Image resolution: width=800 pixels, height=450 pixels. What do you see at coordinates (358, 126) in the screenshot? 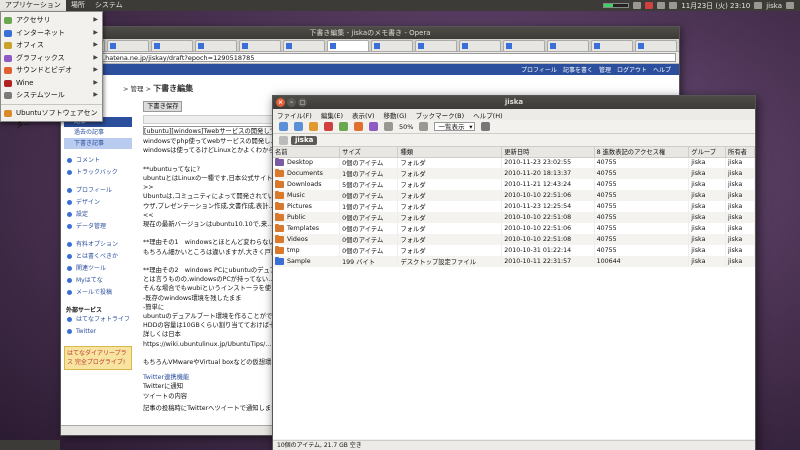
I see `home-icon` at bounding box center [358, 126].